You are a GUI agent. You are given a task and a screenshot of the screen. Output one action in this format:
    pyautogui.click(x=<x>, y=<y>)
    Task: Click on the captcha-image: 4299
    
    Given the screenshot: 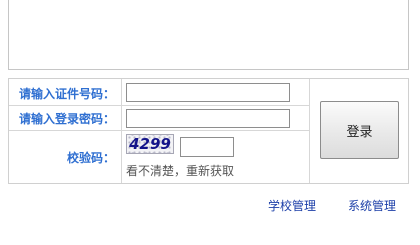 What is the action you would take?
    pyautogui.click(x=150, y=144)
    